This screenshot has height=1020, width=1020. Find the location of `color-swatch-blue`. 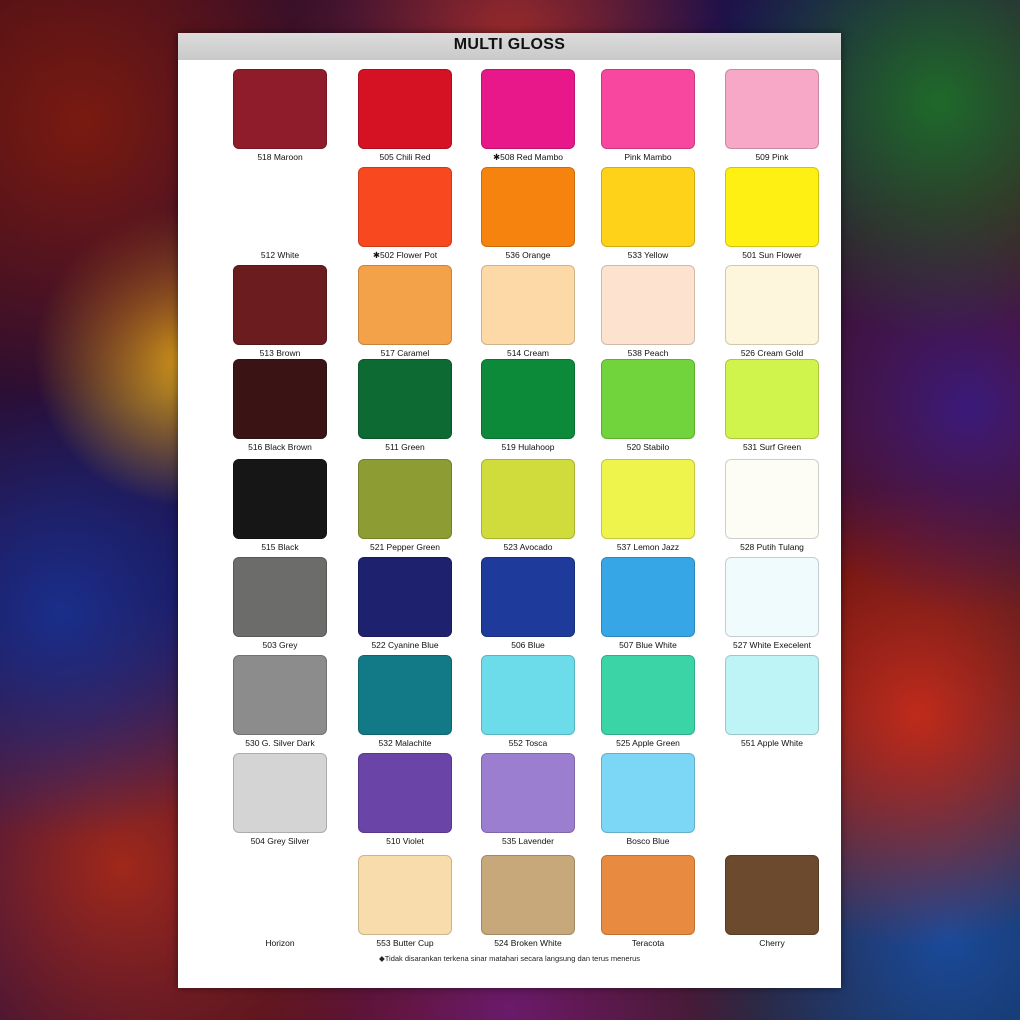

color-swatch-blue is located at coordinates (528, 597).